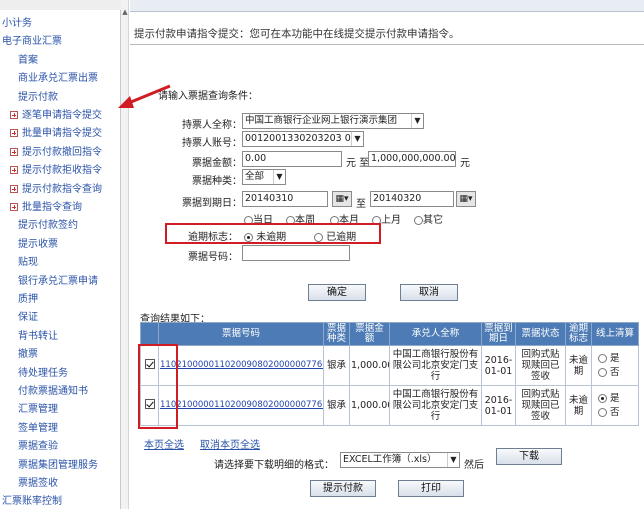 The image size is (644, 509). I want to click on sidebar-item: 签单管理, so click(38, 429).